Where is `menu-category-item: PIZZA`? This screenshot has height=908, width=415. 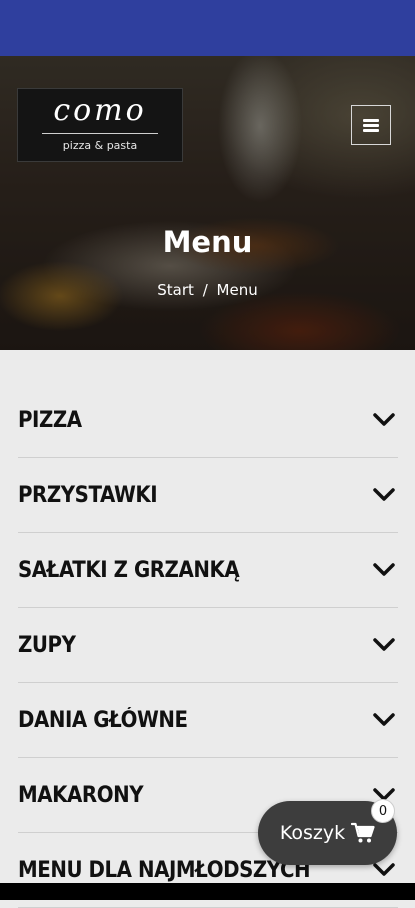 menu-category-item: PIZZA is located at coordinates (208, 420).